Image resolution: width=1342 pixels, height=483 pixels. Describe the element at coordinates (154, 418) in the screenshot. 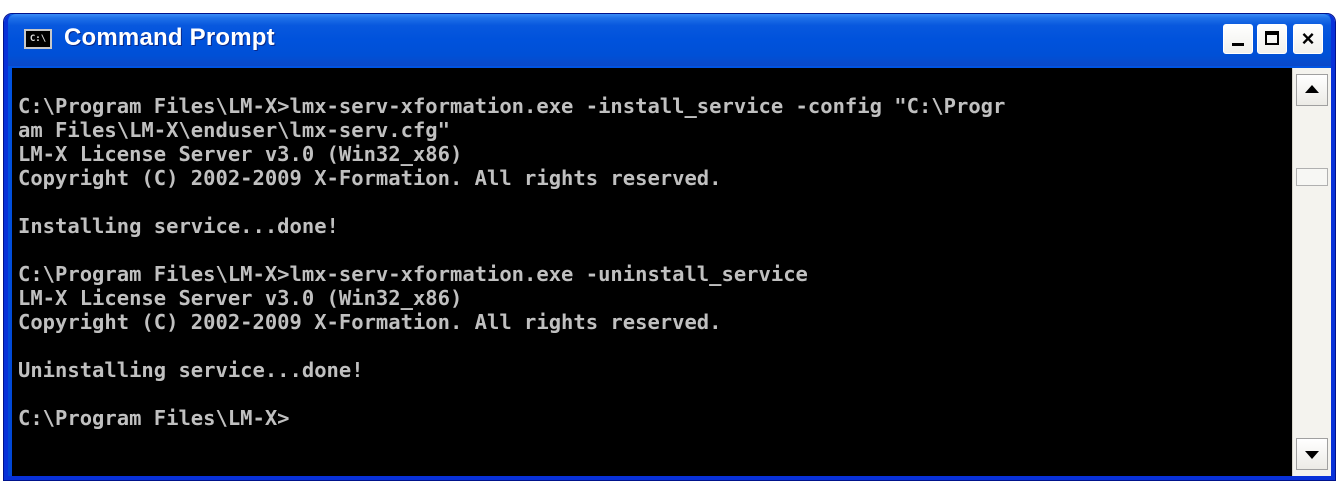

I see `console-line: C:\Program Files\LM-X>` at that location.